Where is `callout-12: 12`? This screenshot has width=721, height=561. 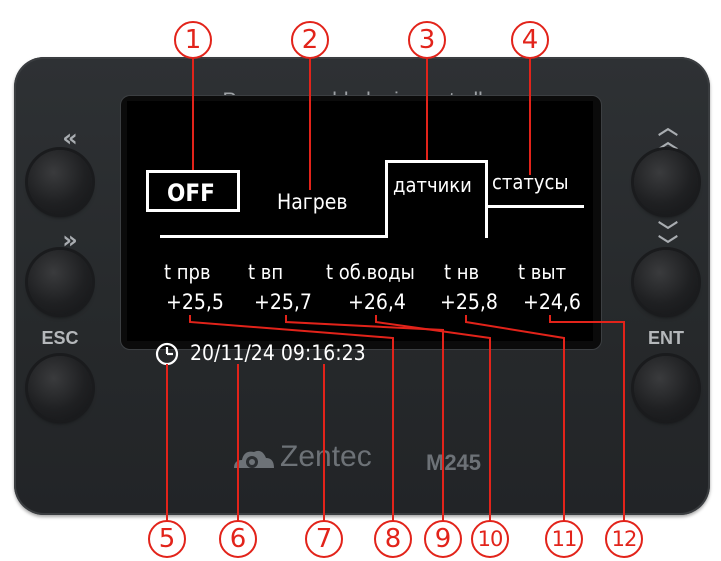
callout-12: 12 is located at coordinates (624, 539).